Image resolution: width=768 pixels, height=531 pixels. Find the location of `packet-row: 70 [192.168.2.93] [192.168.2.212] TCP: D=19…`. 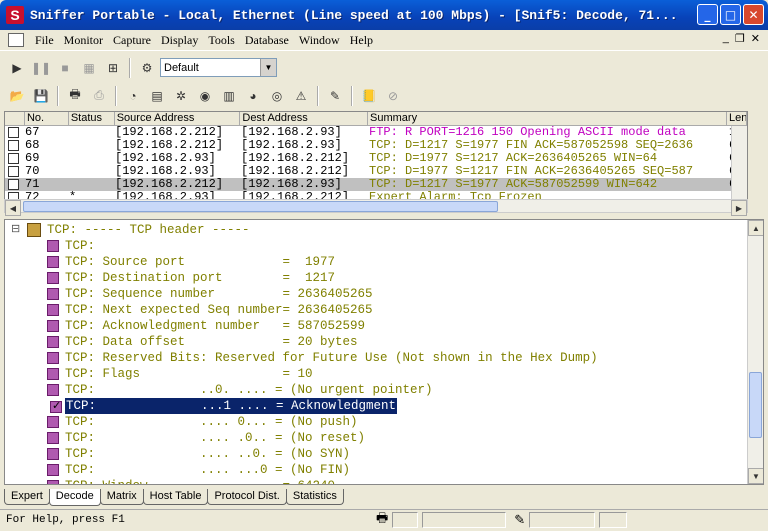

packet-row: 70 [192.168.2.93] [192.168.2.212] TCP: D=19… is located at coordinates (376, 171).